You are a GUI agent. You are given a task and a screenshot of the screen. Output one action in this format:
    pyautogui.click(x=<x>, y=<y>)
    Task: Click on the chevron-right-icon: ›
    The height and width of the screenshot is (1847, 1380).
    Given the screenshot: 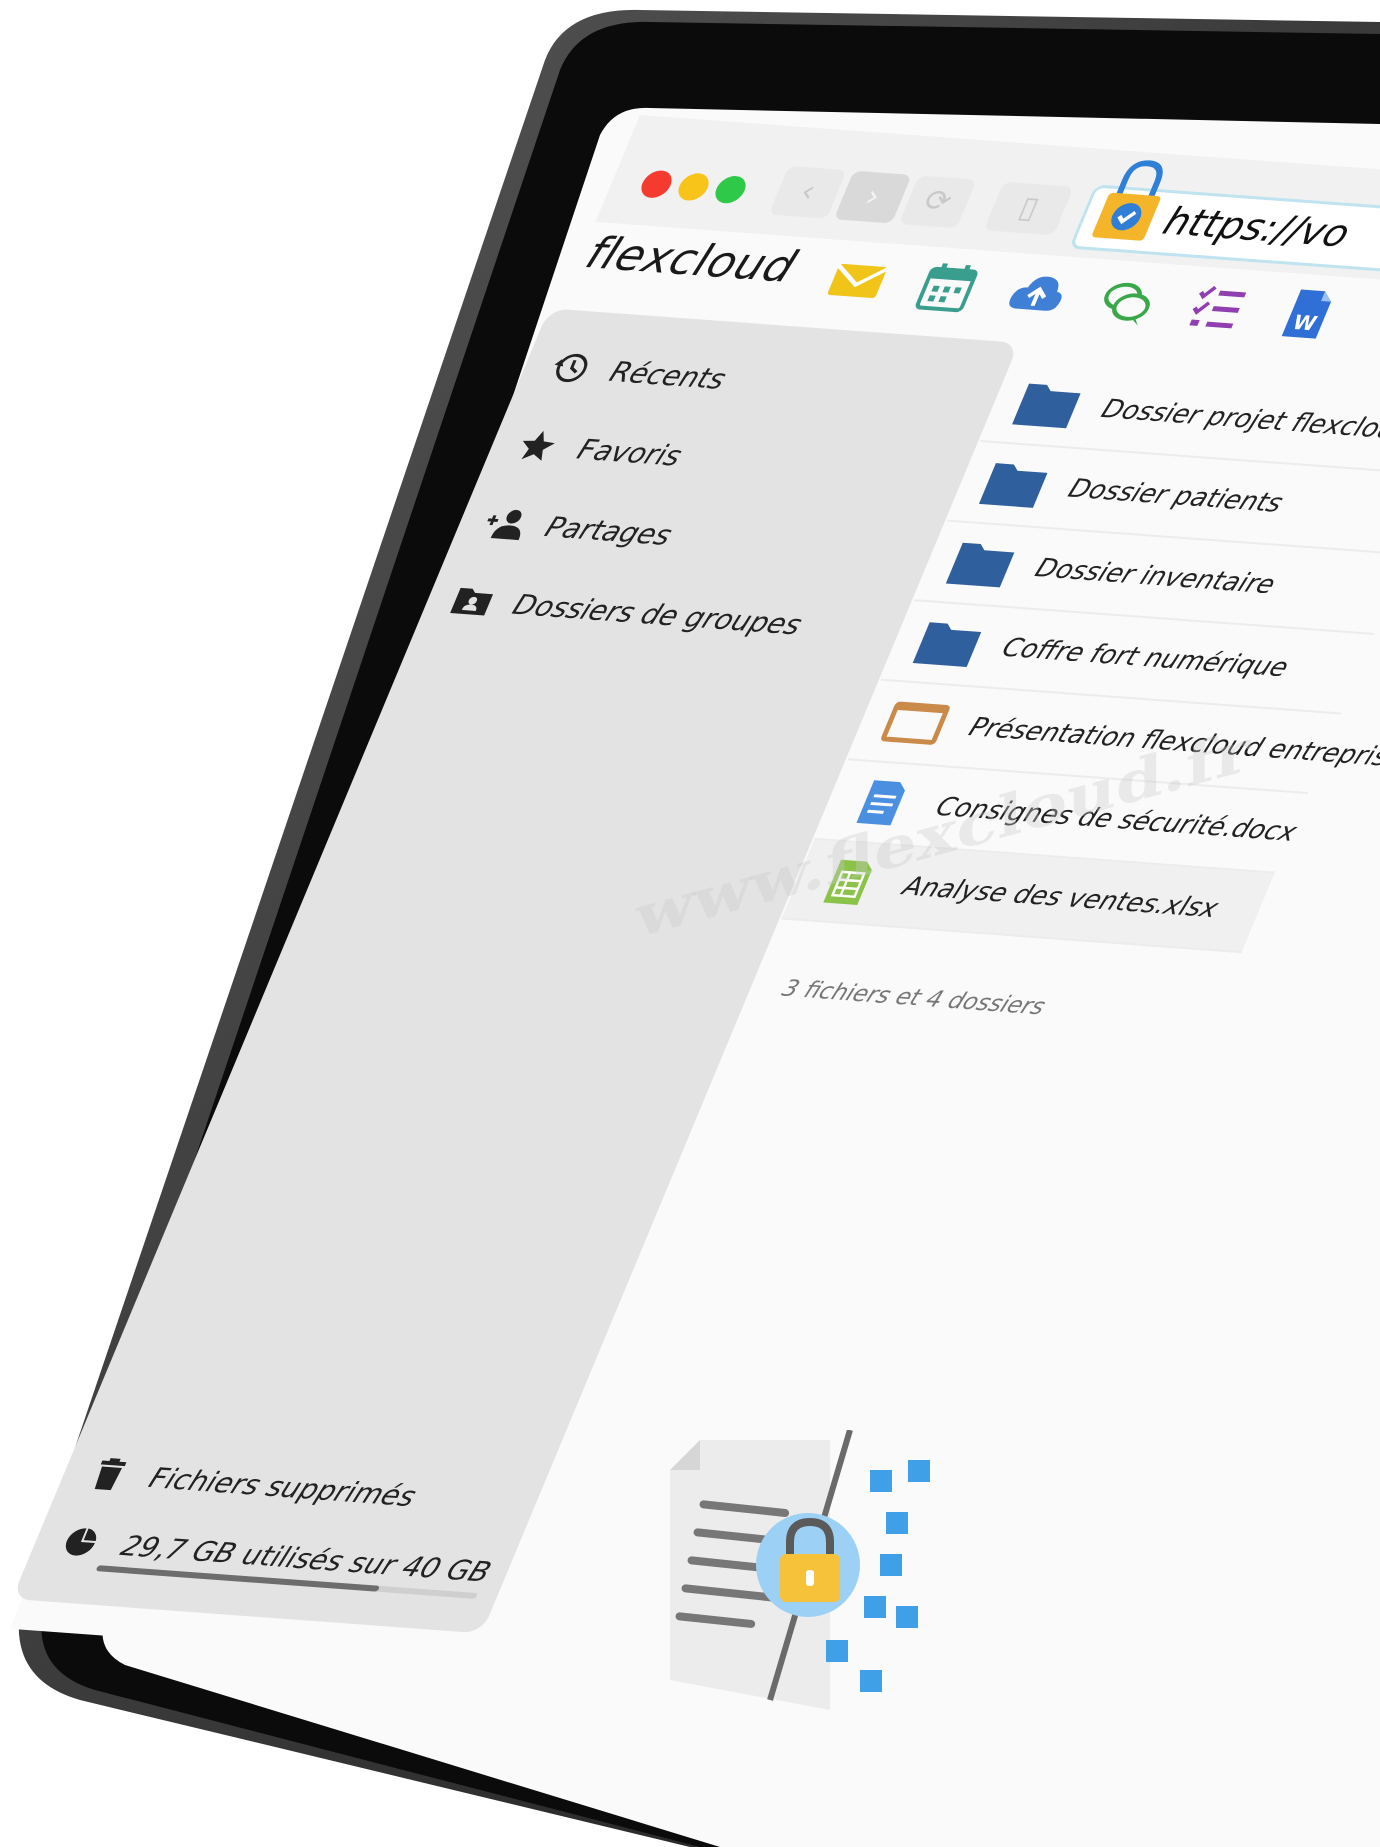 What is the action you would take?
    pyautogui.click(x=873, y=197)
    